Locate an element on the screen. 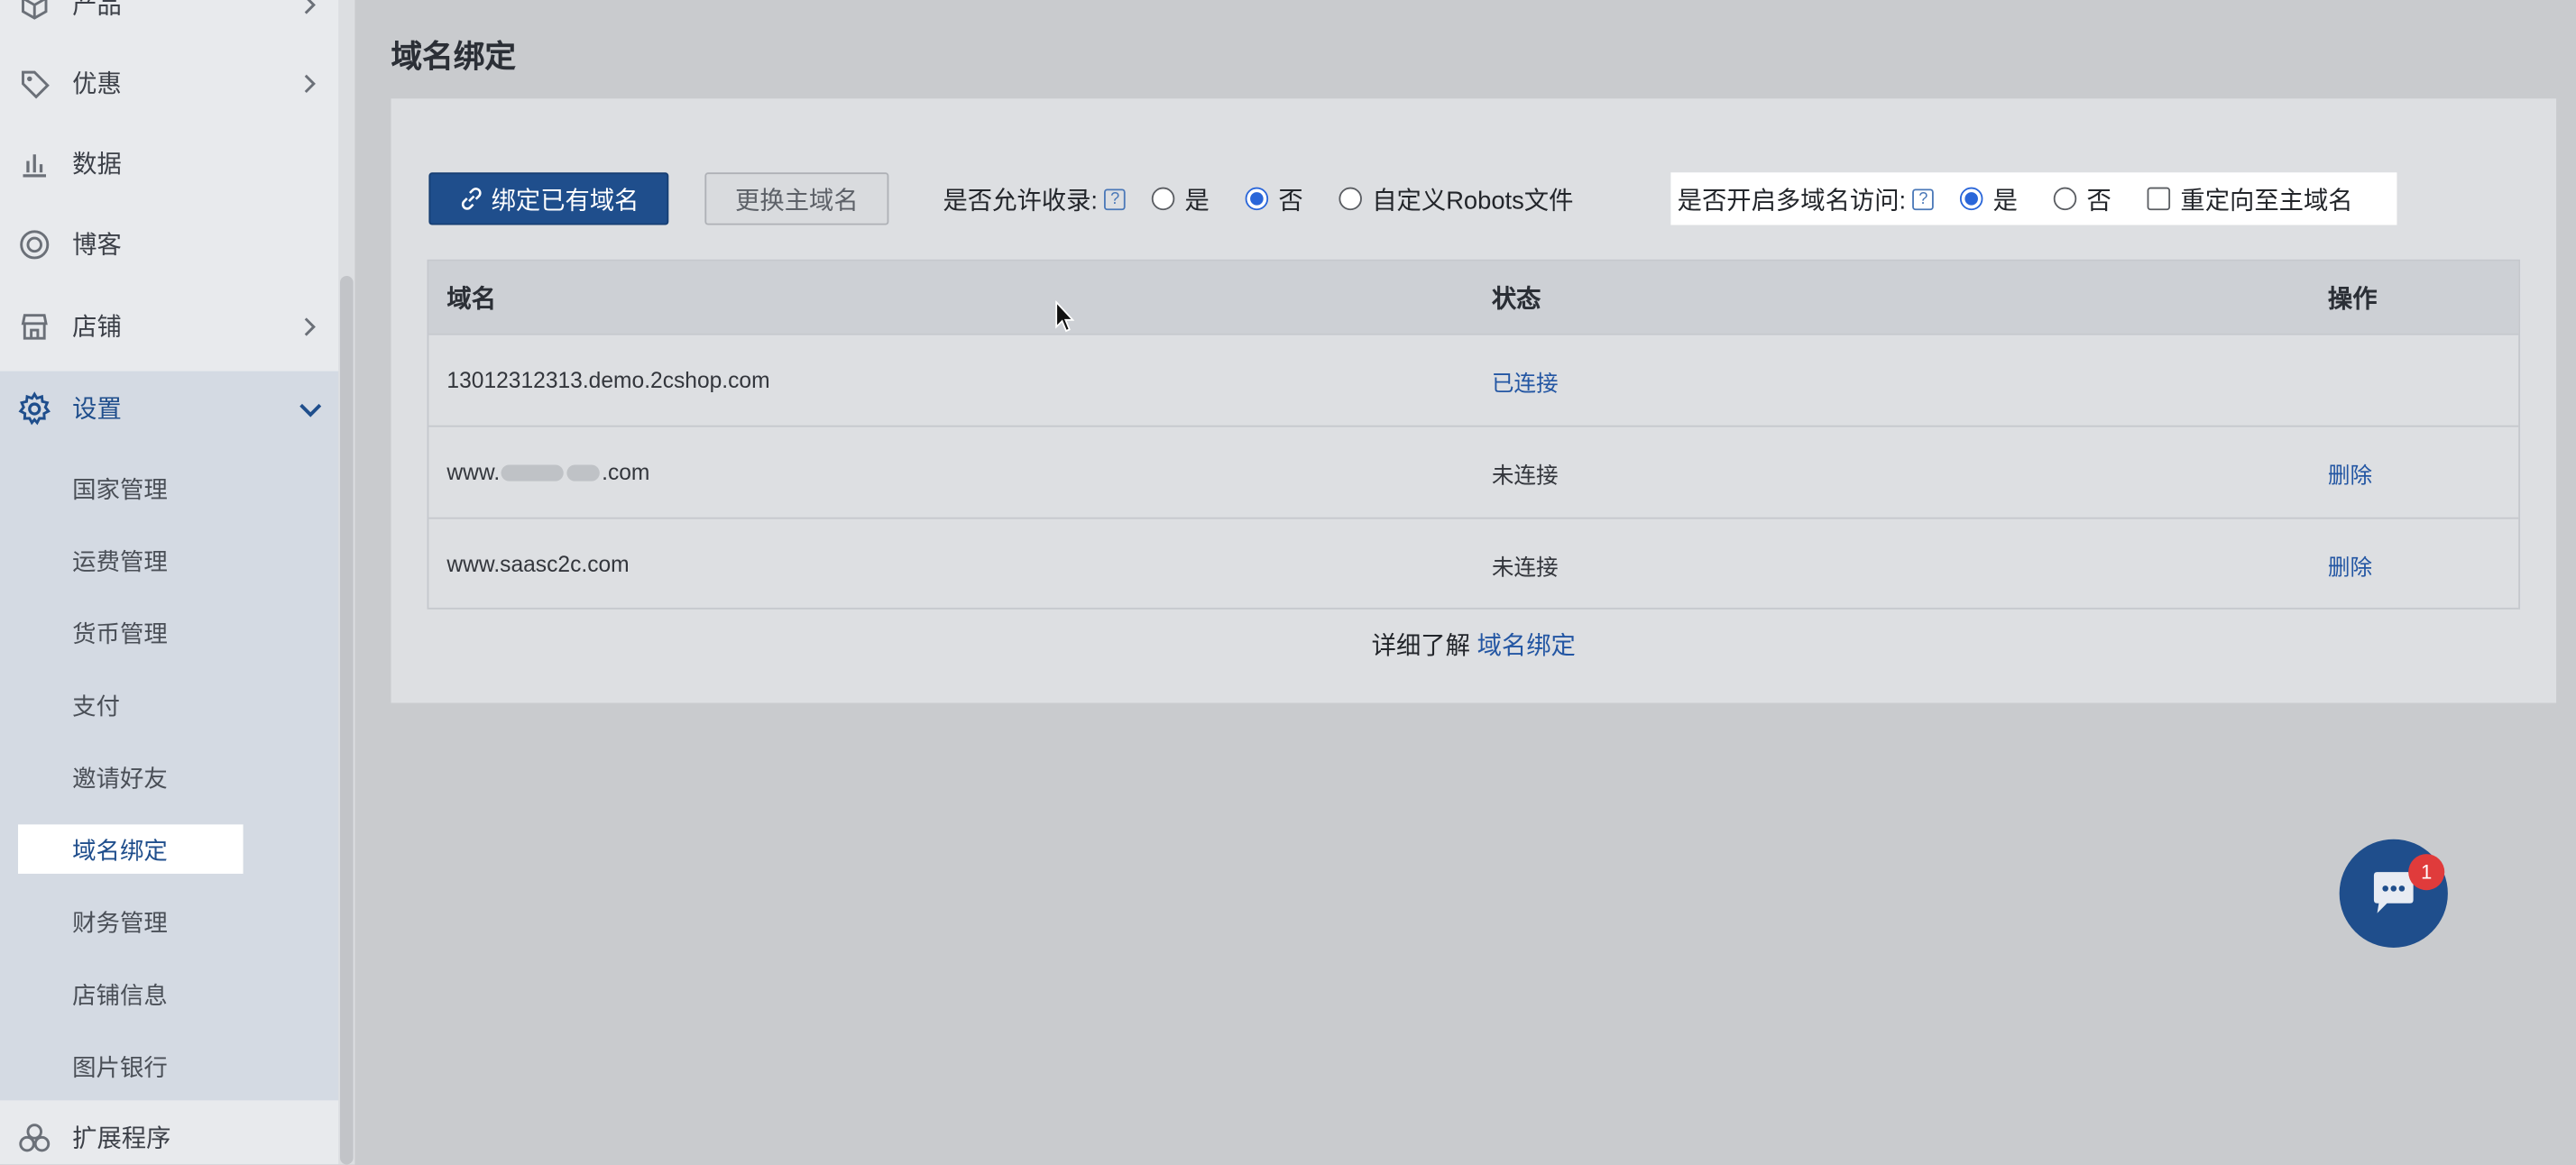 Image resolution: width=2576 pixels, height=1165 pixels. header-action: 操作 is located at coordinates (2352, 299).